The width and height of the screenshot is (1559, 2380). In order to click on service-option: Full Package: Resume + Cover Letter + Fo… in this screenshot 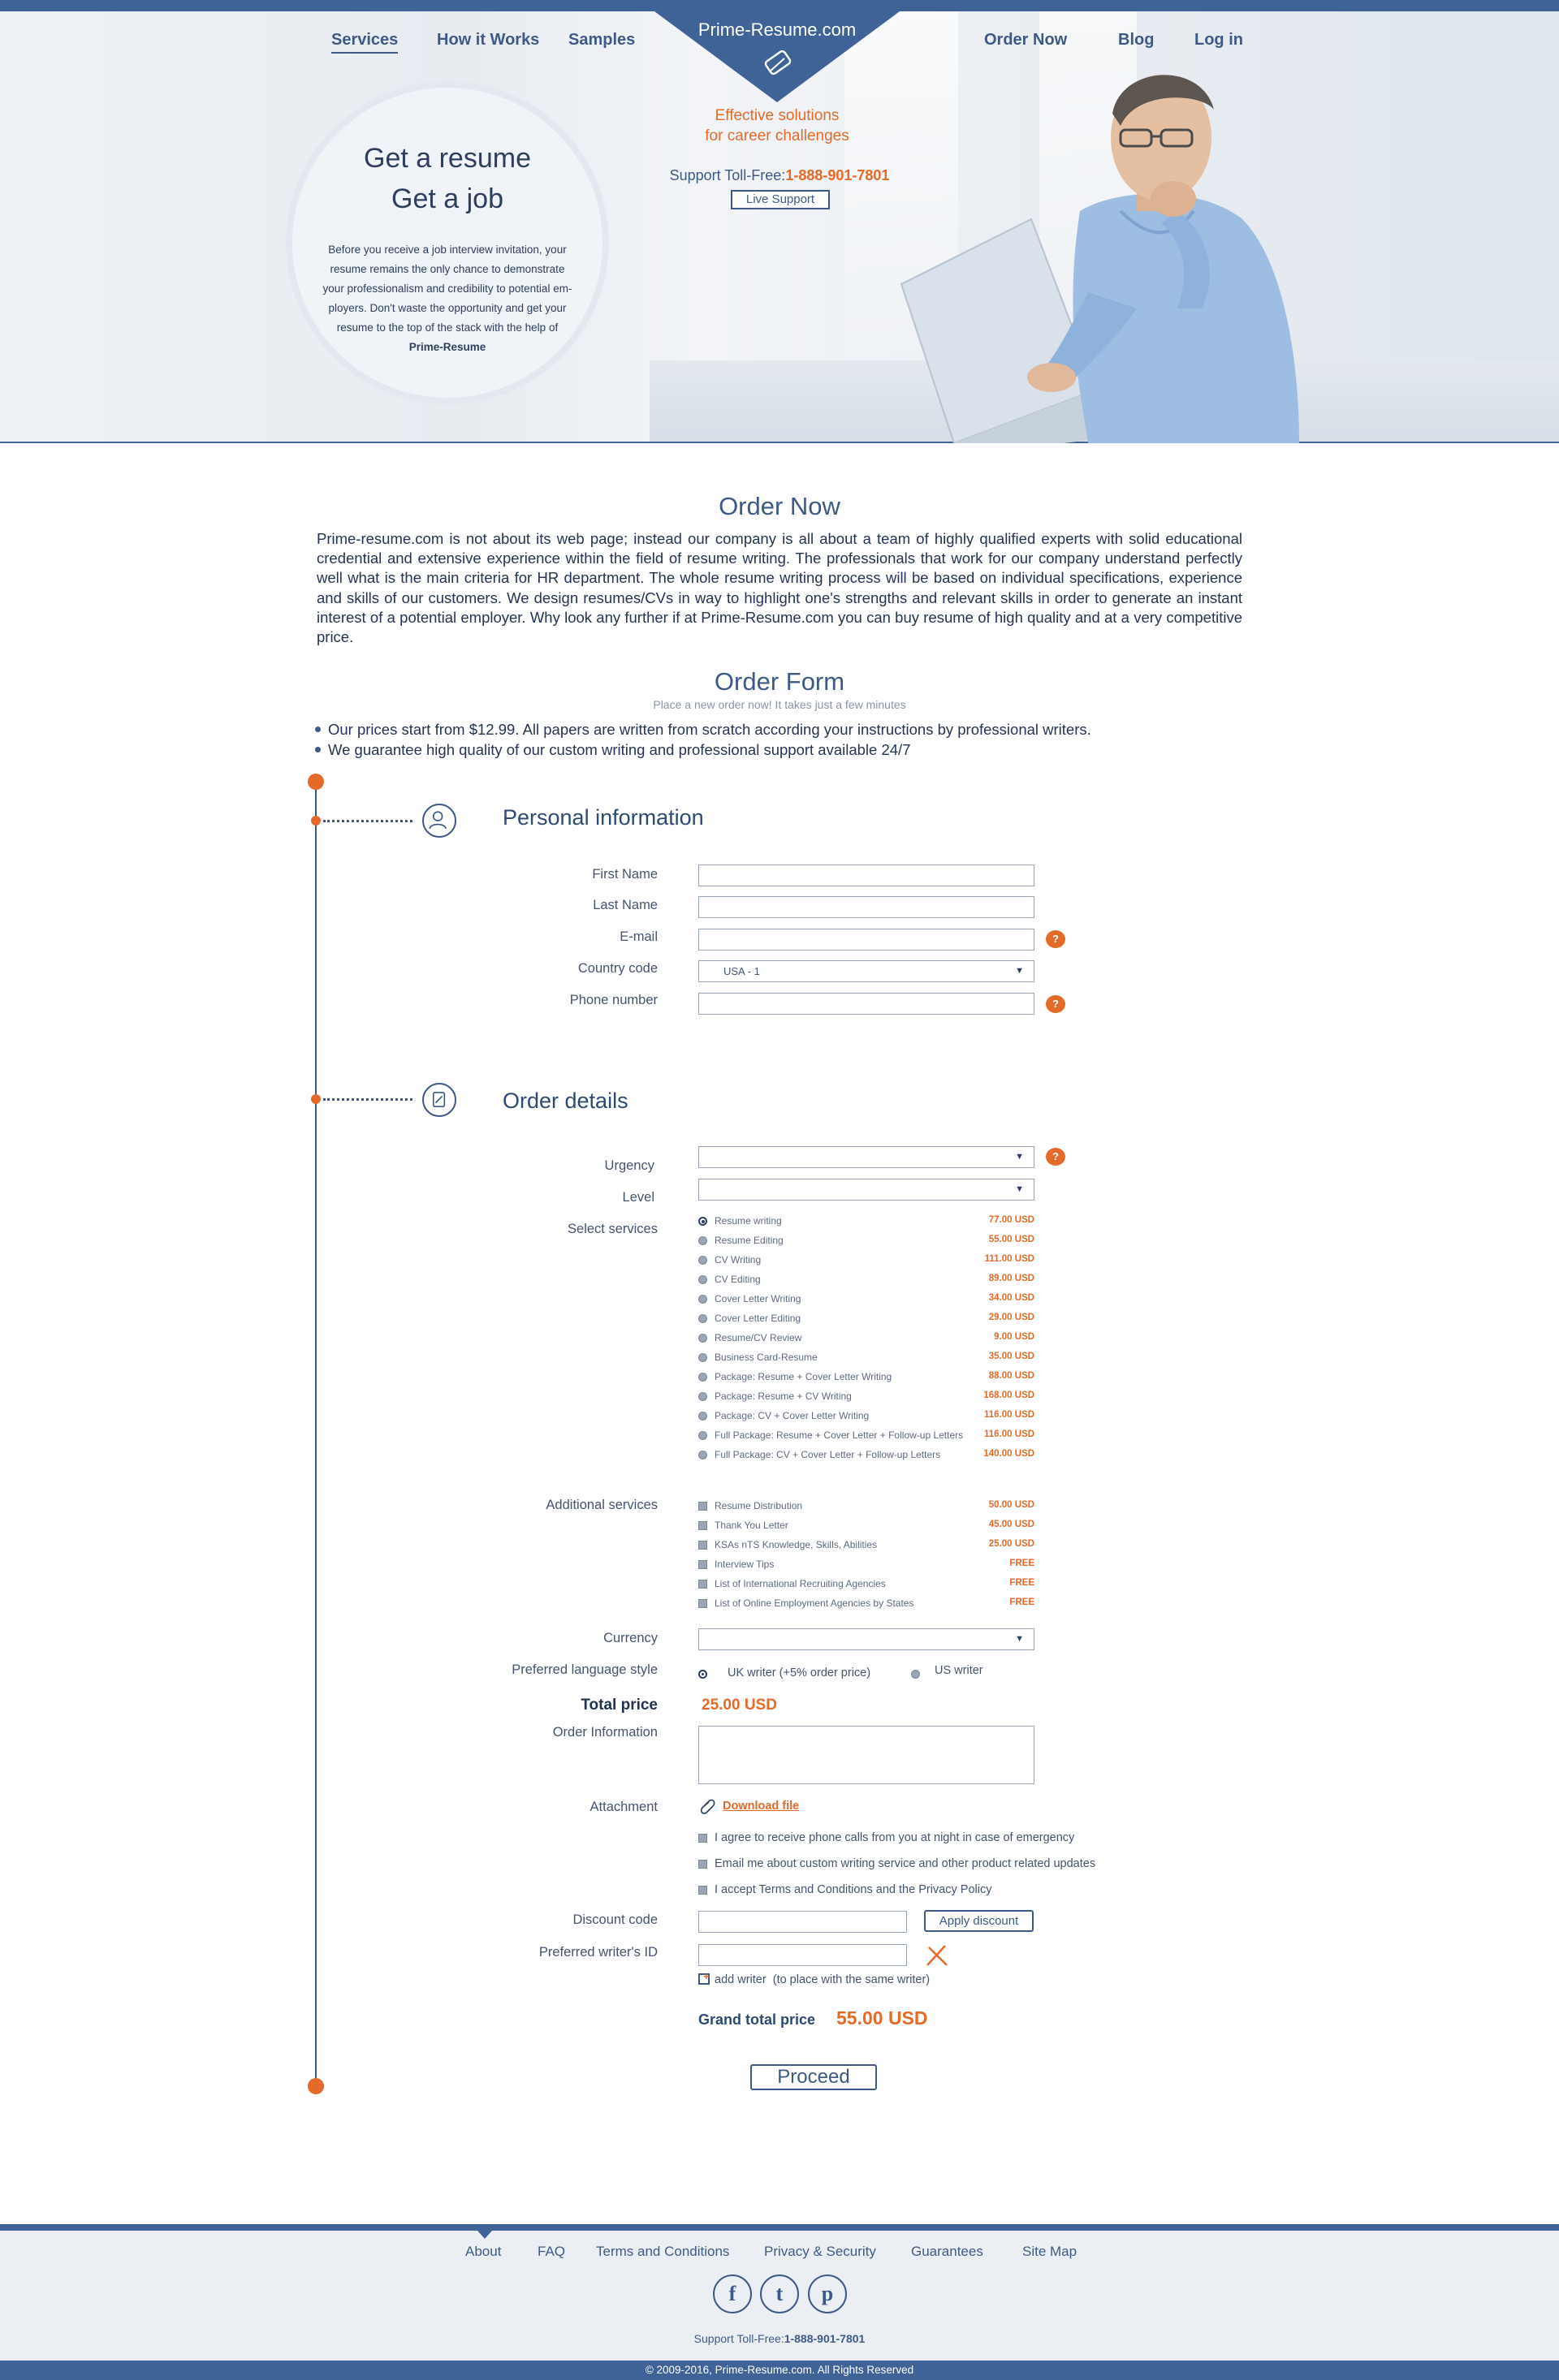, I will do `click(866, 1437)`.